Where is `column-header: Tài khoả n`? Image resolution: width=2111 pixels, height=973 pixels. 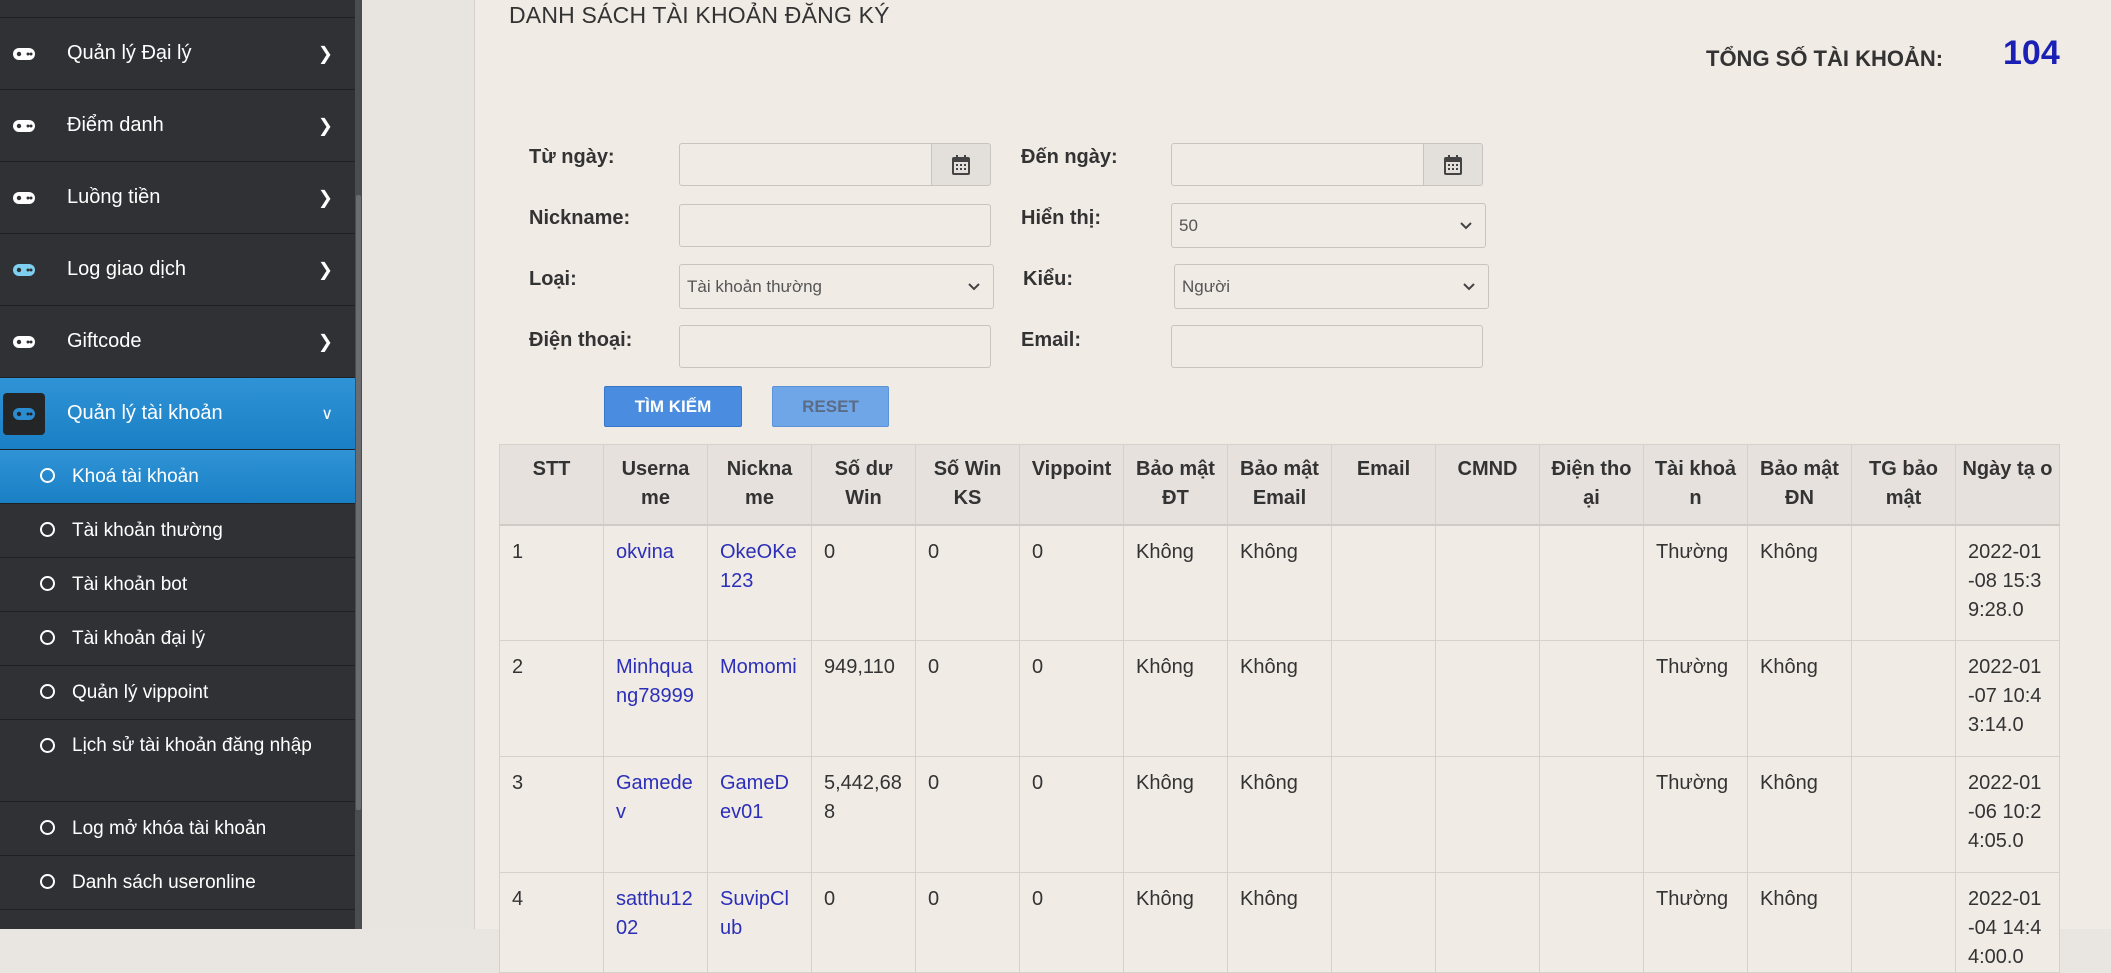
column-header: Tài khoả n is located at coordinates (1695, 485).